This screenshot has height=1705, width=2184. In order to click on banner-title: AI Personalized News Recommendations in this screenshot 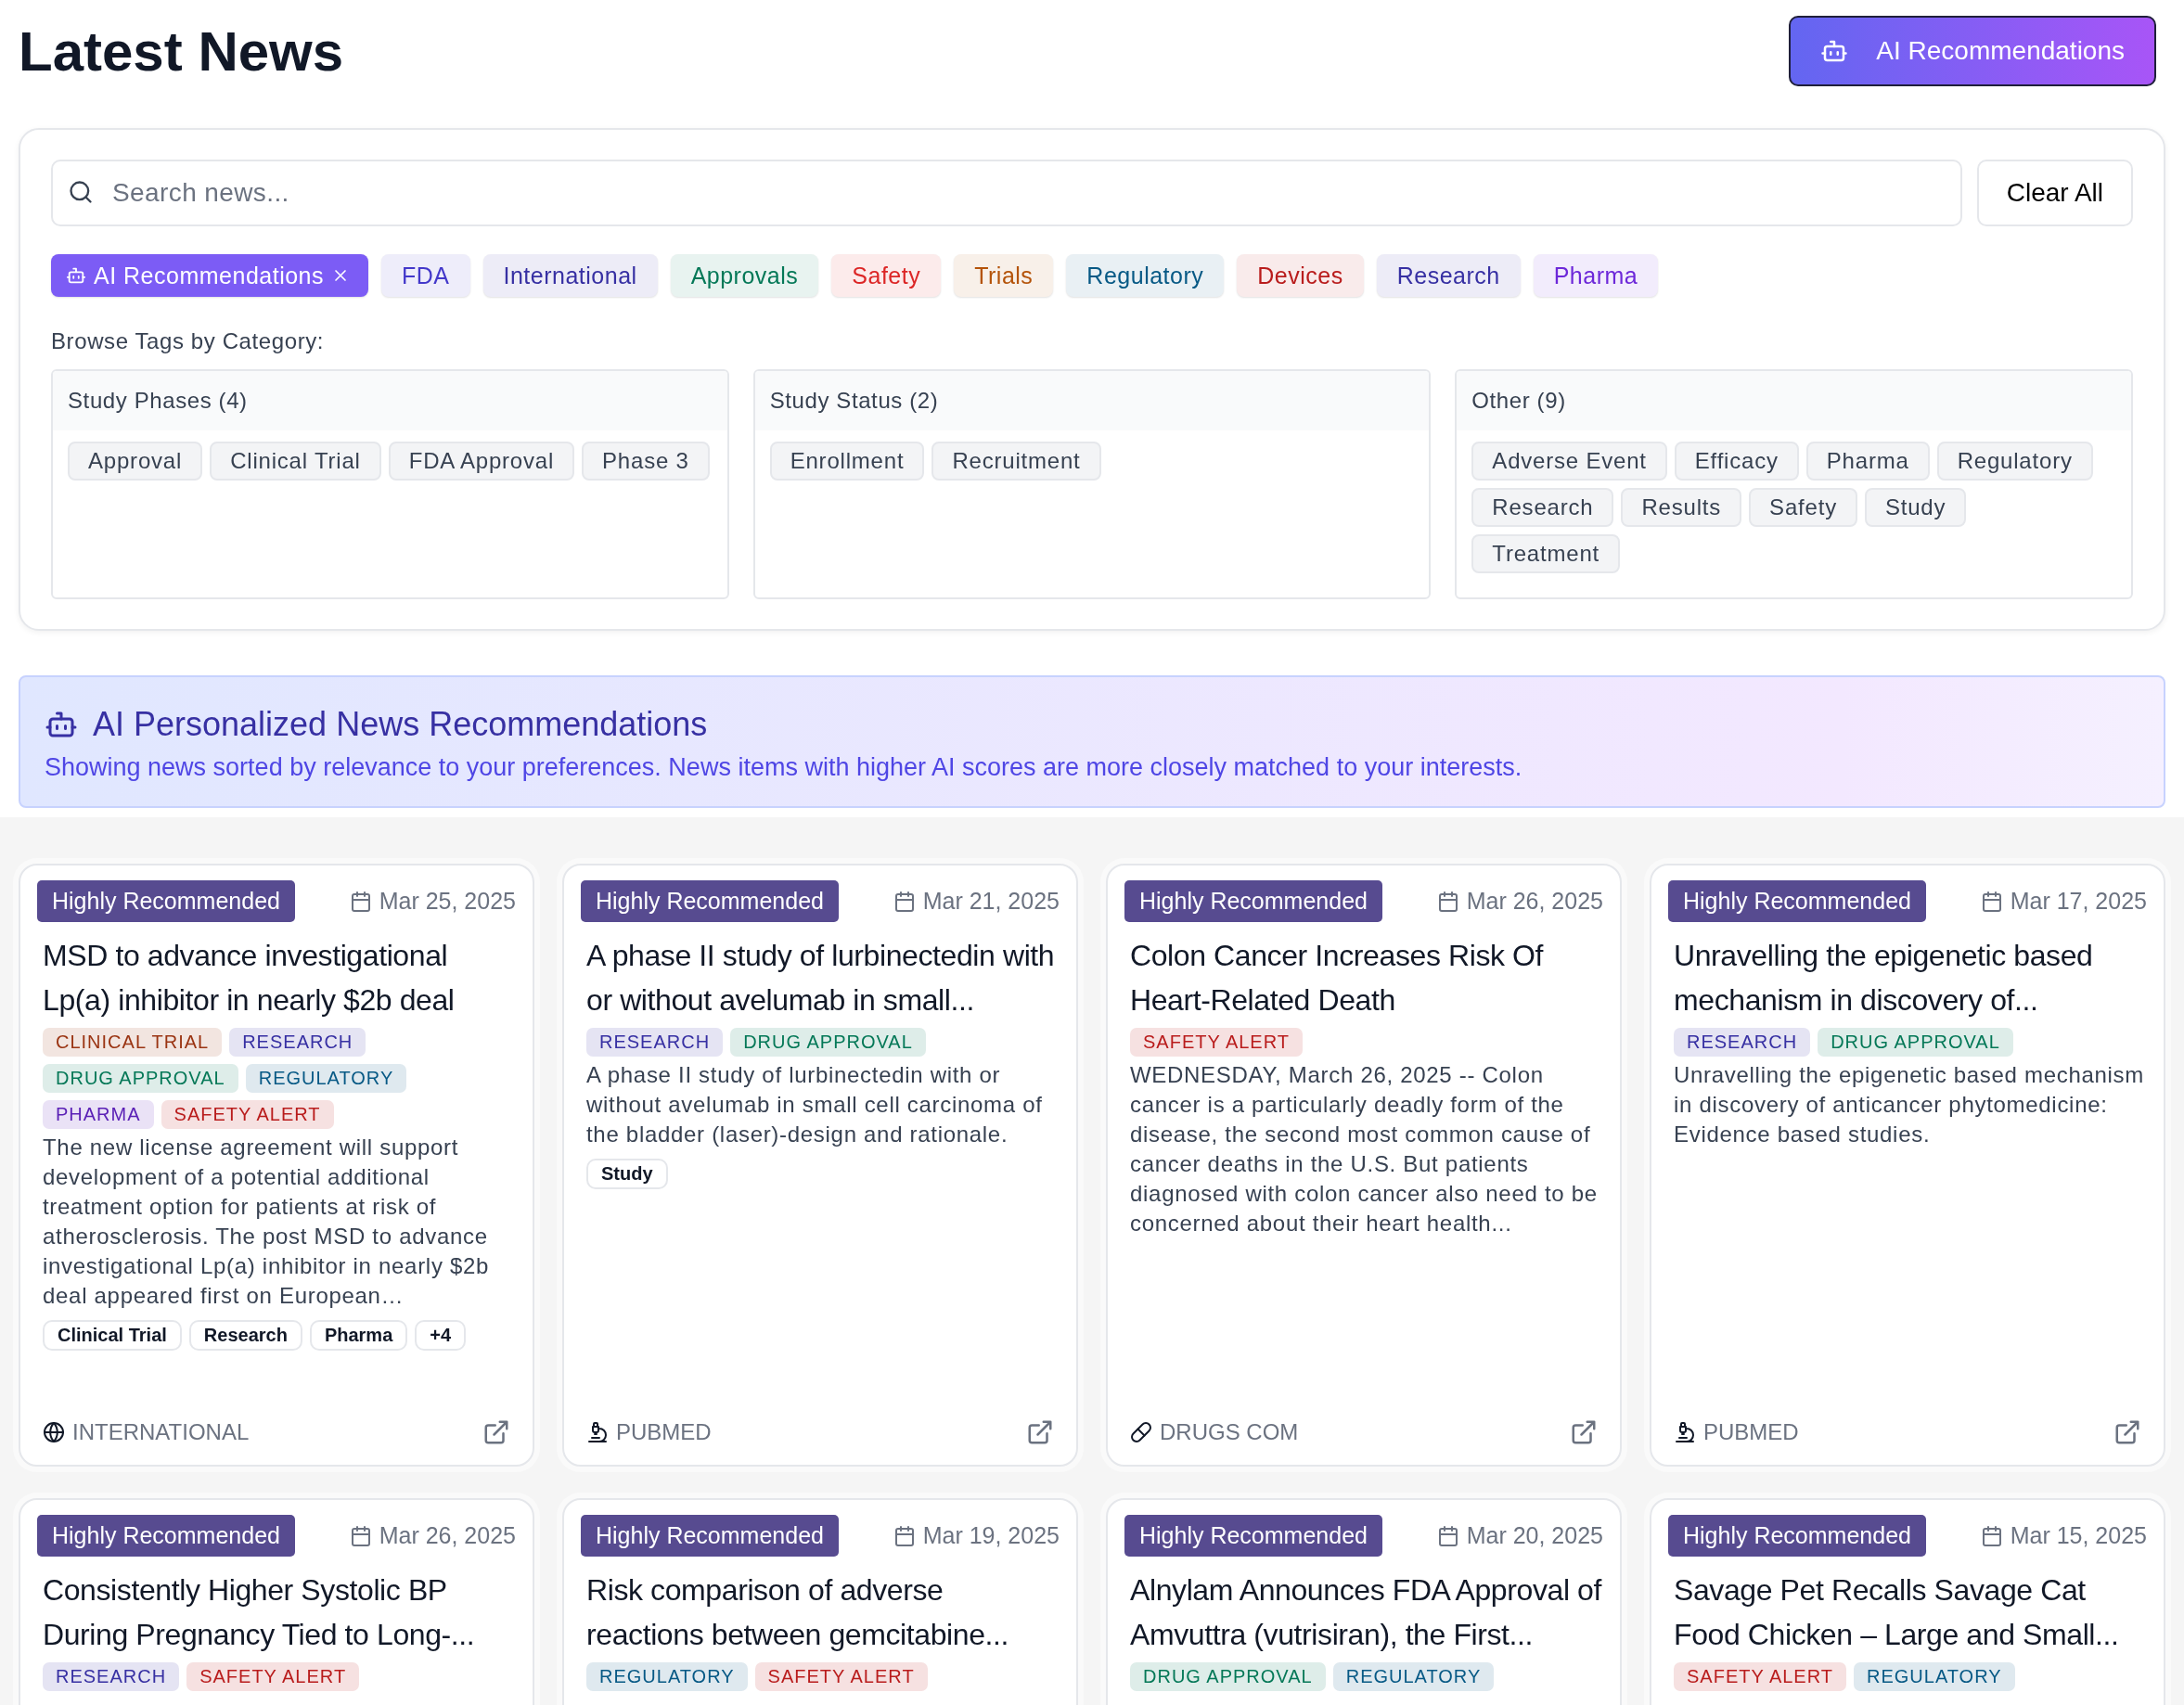, I will do `click(400, 725)`.